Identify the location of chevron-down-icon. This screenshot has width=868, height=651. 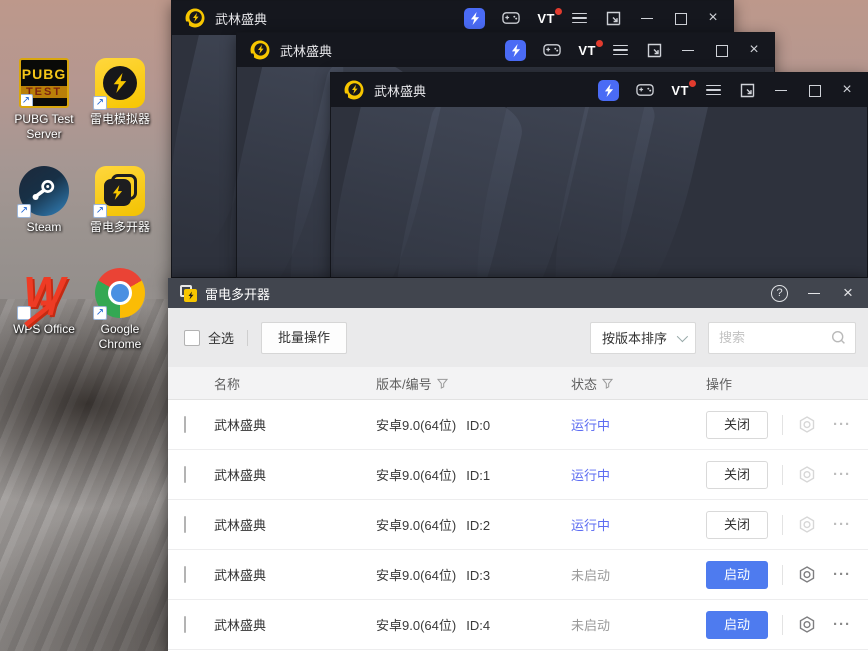
(682, 336).